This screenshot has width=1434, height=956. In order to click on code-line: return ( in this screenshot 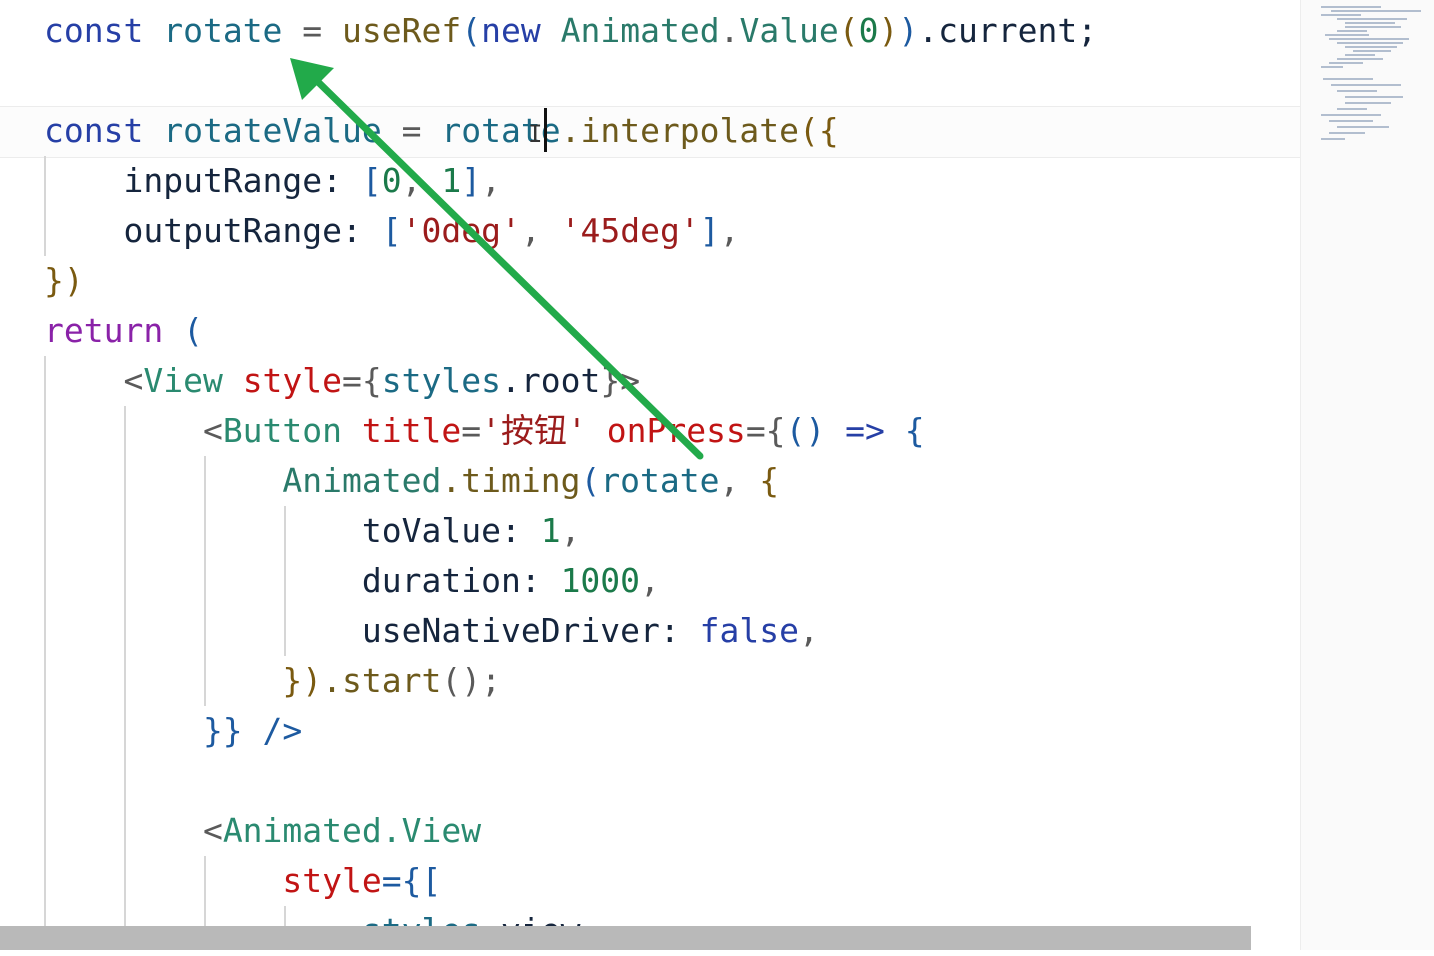, I will do `click(123, 331)`.